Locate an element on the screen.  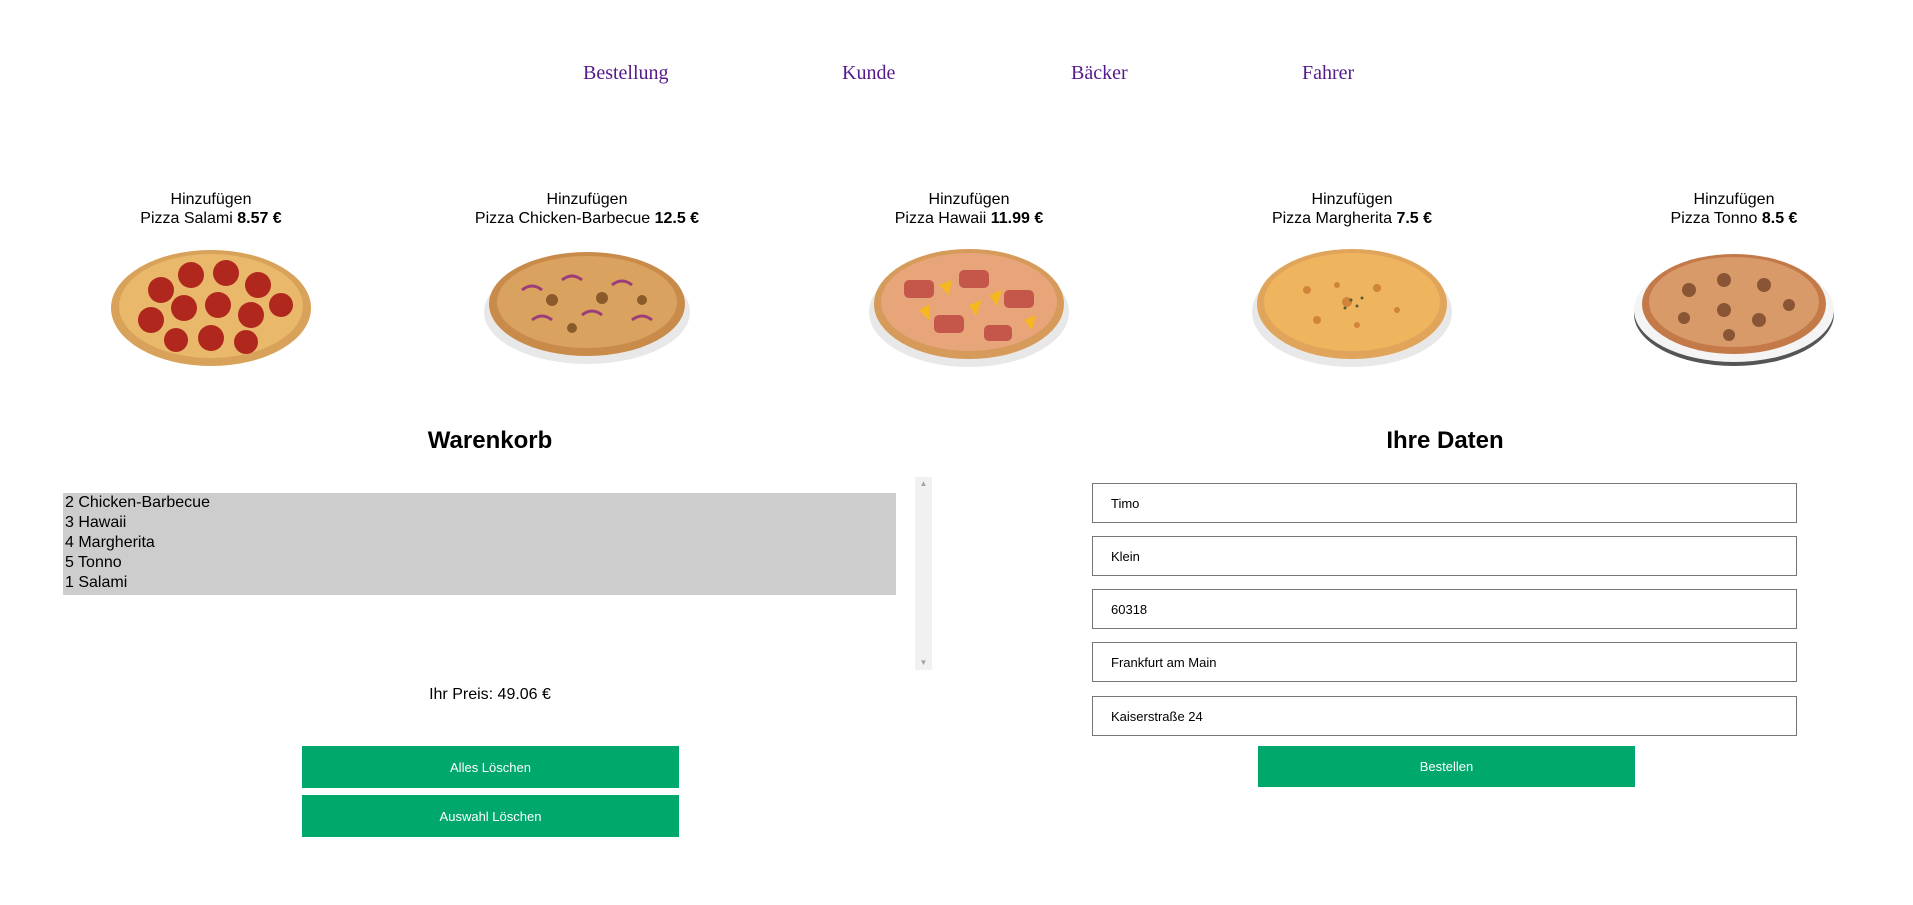
nav-kunde: Kunde is located at coordinates (868, 73).